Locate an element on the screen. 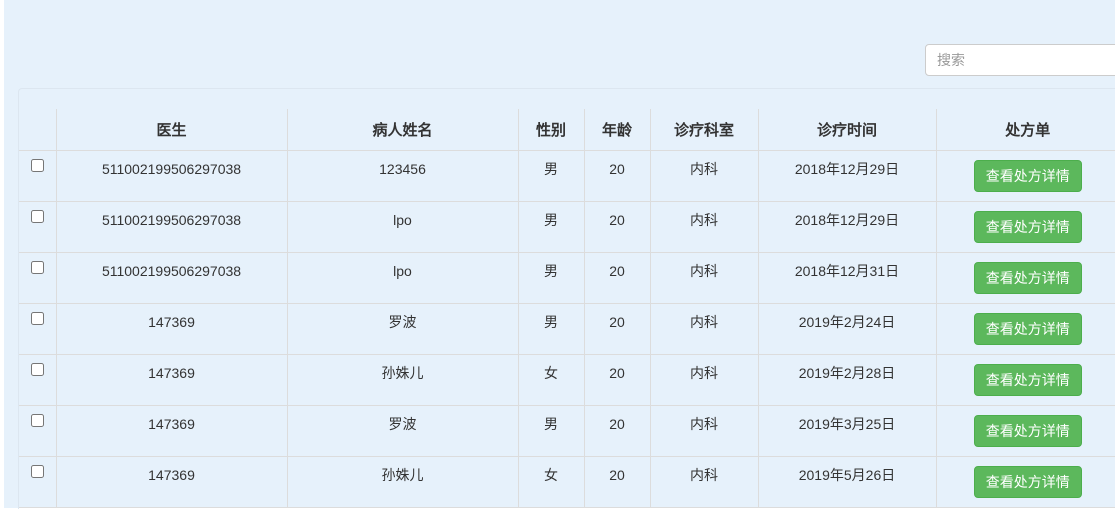  table-row: 147369 罗波男 20 内科 2019年3月25日 查看处方详情 is located at coordinates (567, 431).